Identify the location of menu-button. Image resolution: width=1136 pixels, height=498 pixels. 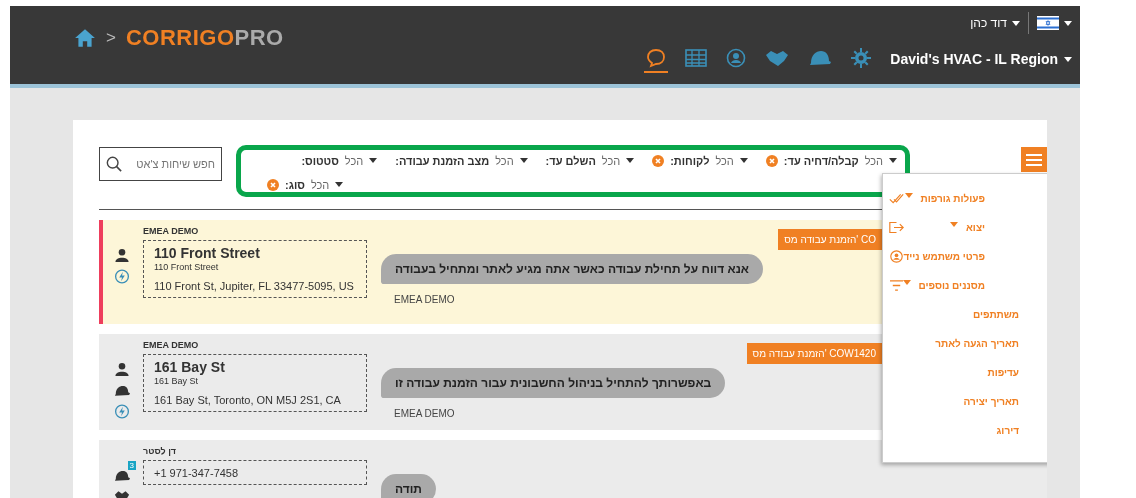
(1034, 159).